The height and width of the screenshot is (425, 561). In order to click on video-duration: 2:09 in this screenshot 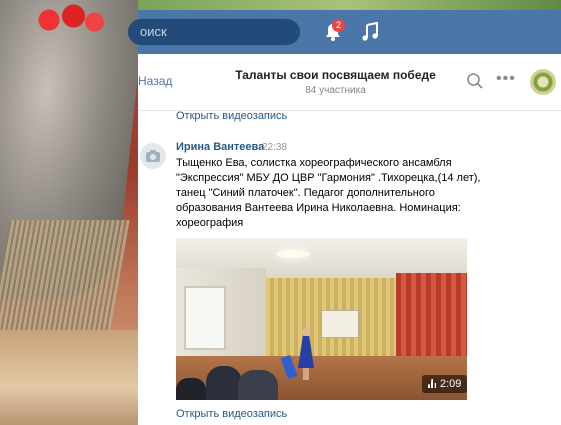, I will do `click(444, 384)`.